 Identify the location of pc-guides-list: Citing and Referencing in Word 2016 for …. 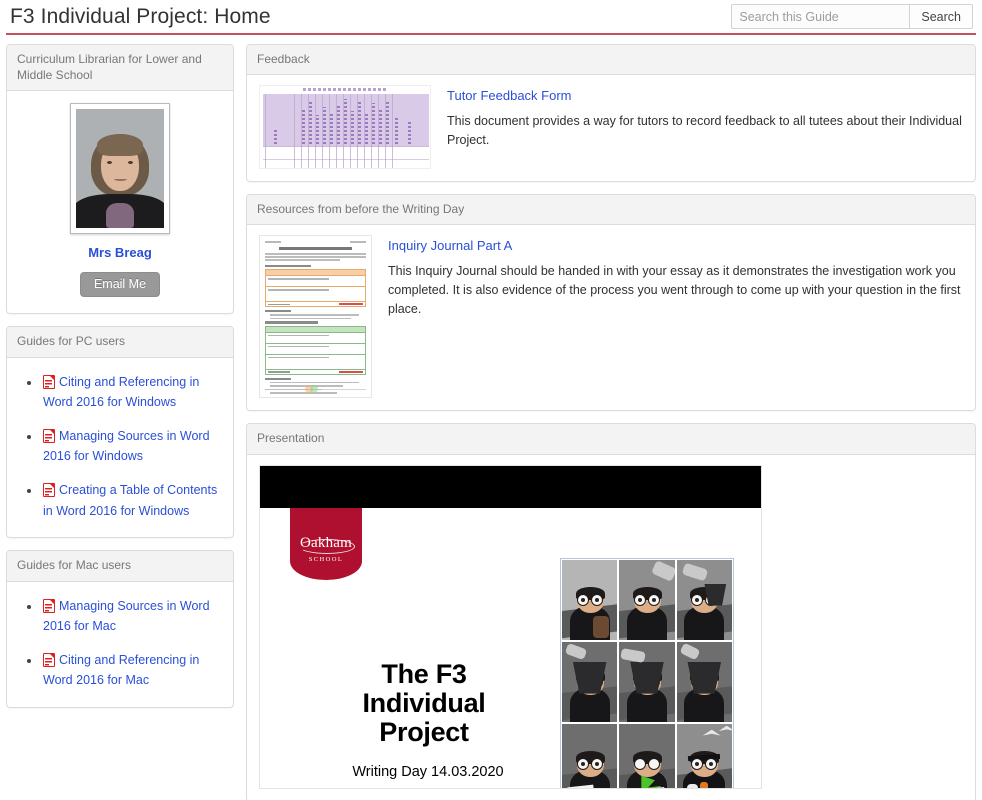
(120, 447).